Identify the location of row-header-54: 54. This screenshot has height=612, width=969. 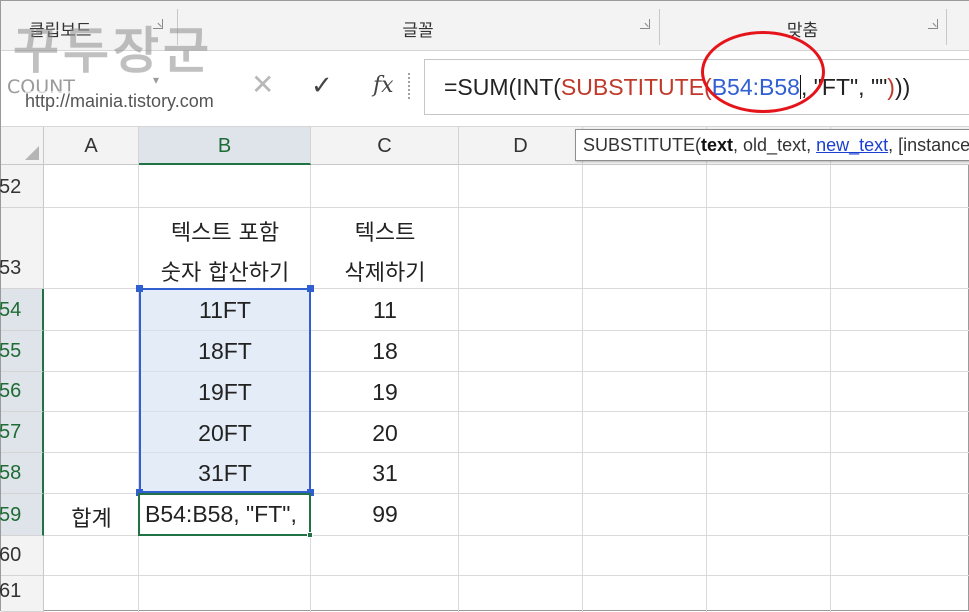
(22, 310).